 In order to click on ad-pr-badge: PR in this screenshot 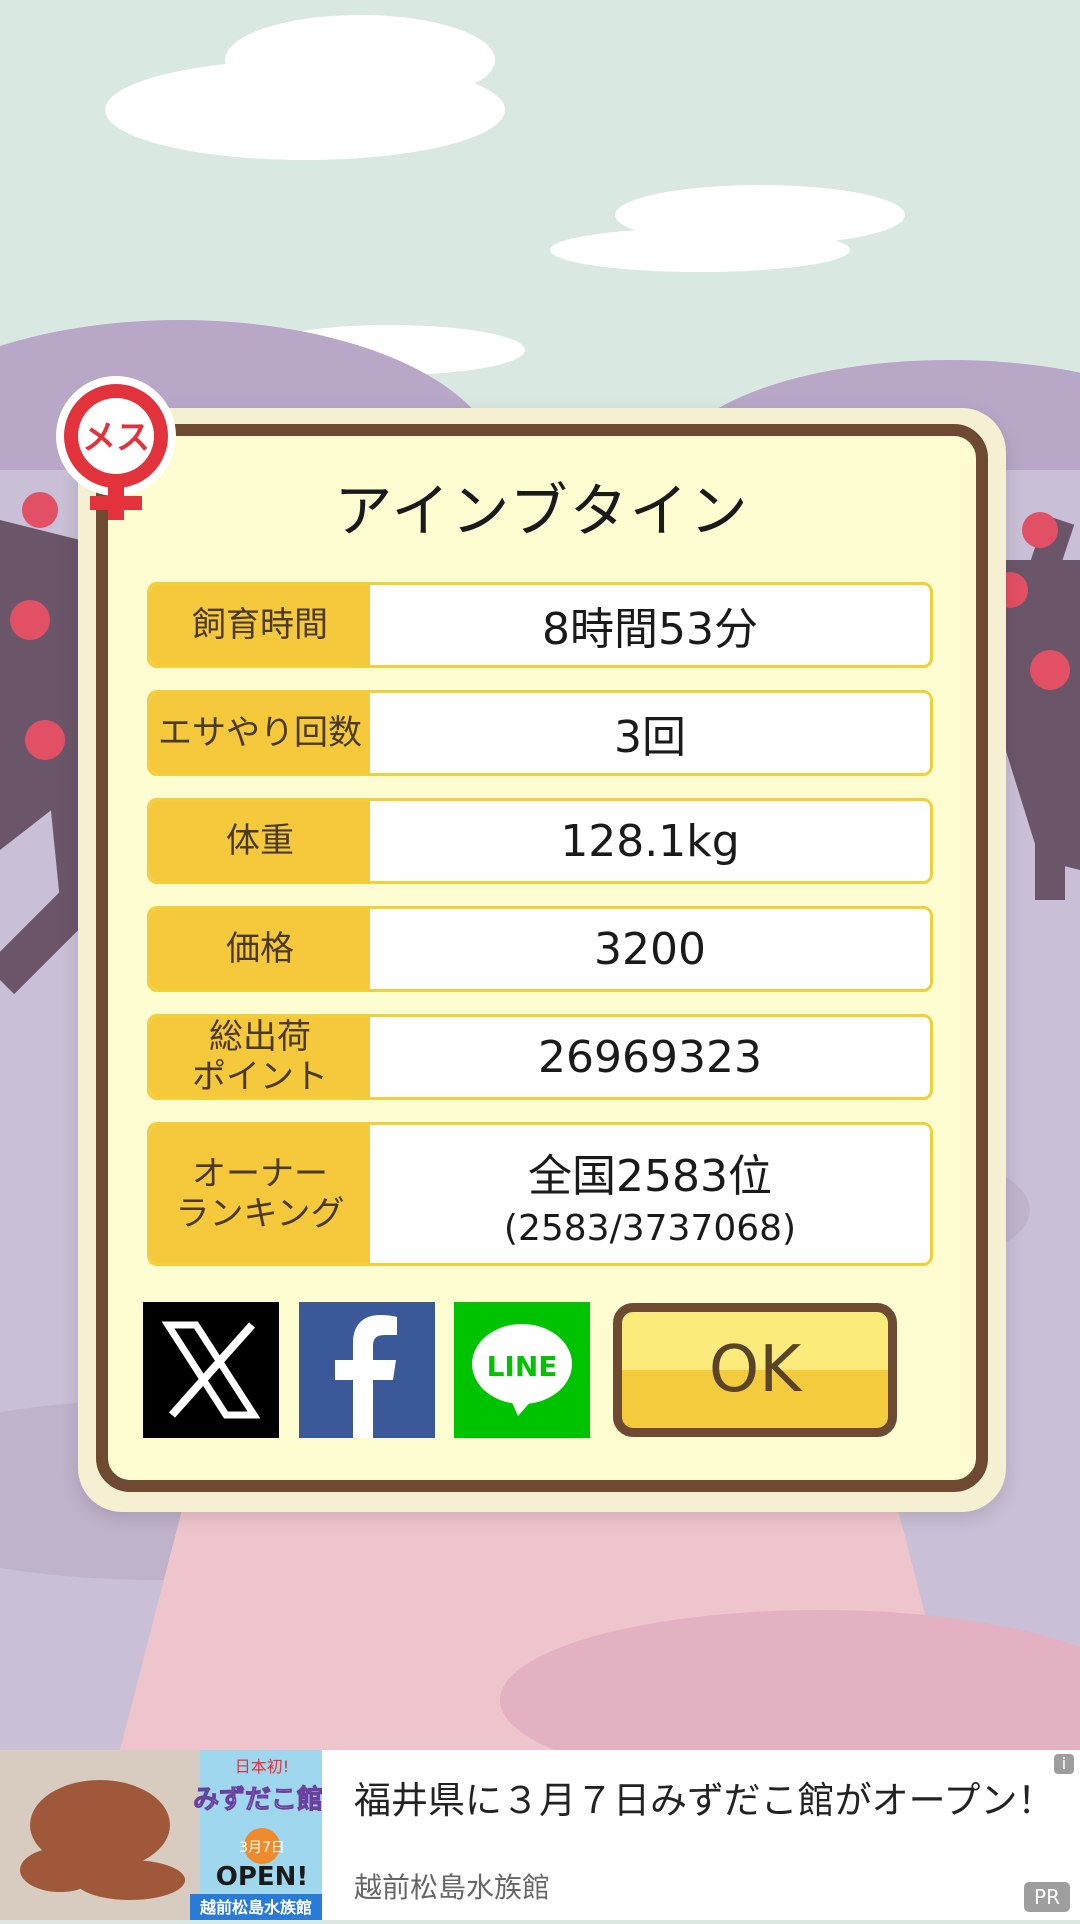, I will do `click(1047, 1897)`.